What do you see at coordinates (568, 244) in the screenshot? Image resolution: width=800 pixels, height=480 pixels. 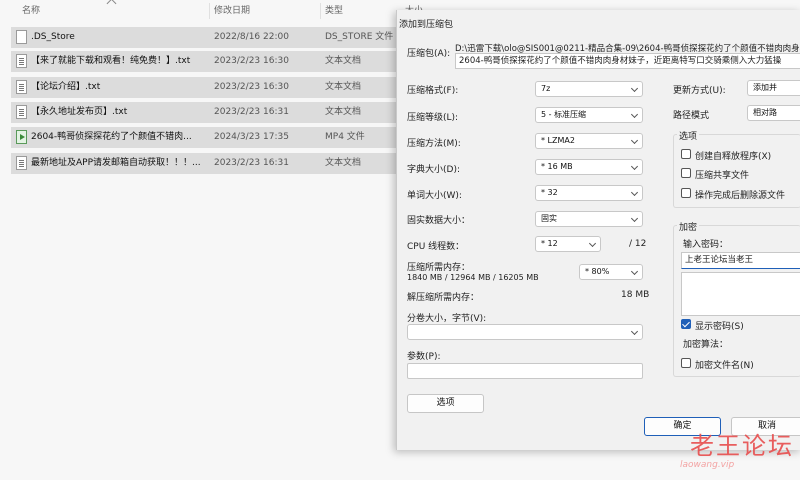 I see `cpu-select: * 12` at bounding box center [568, 244].